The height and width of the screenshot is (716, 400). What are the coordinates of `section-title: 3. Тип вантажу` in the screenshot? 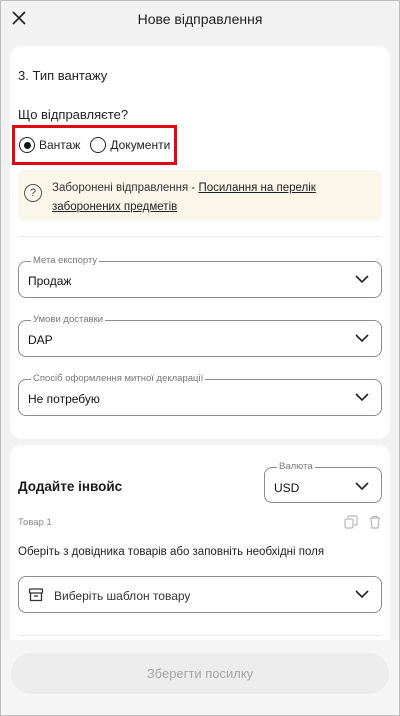 It's located at (63, 75).